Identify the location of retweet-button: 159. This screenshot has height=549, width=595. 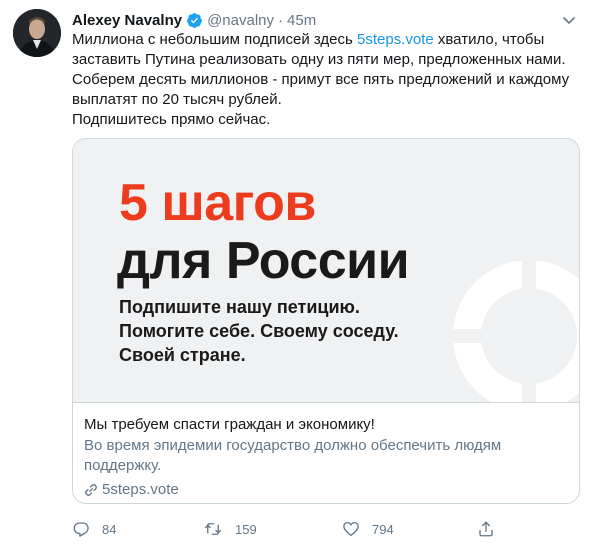
(230, 529).